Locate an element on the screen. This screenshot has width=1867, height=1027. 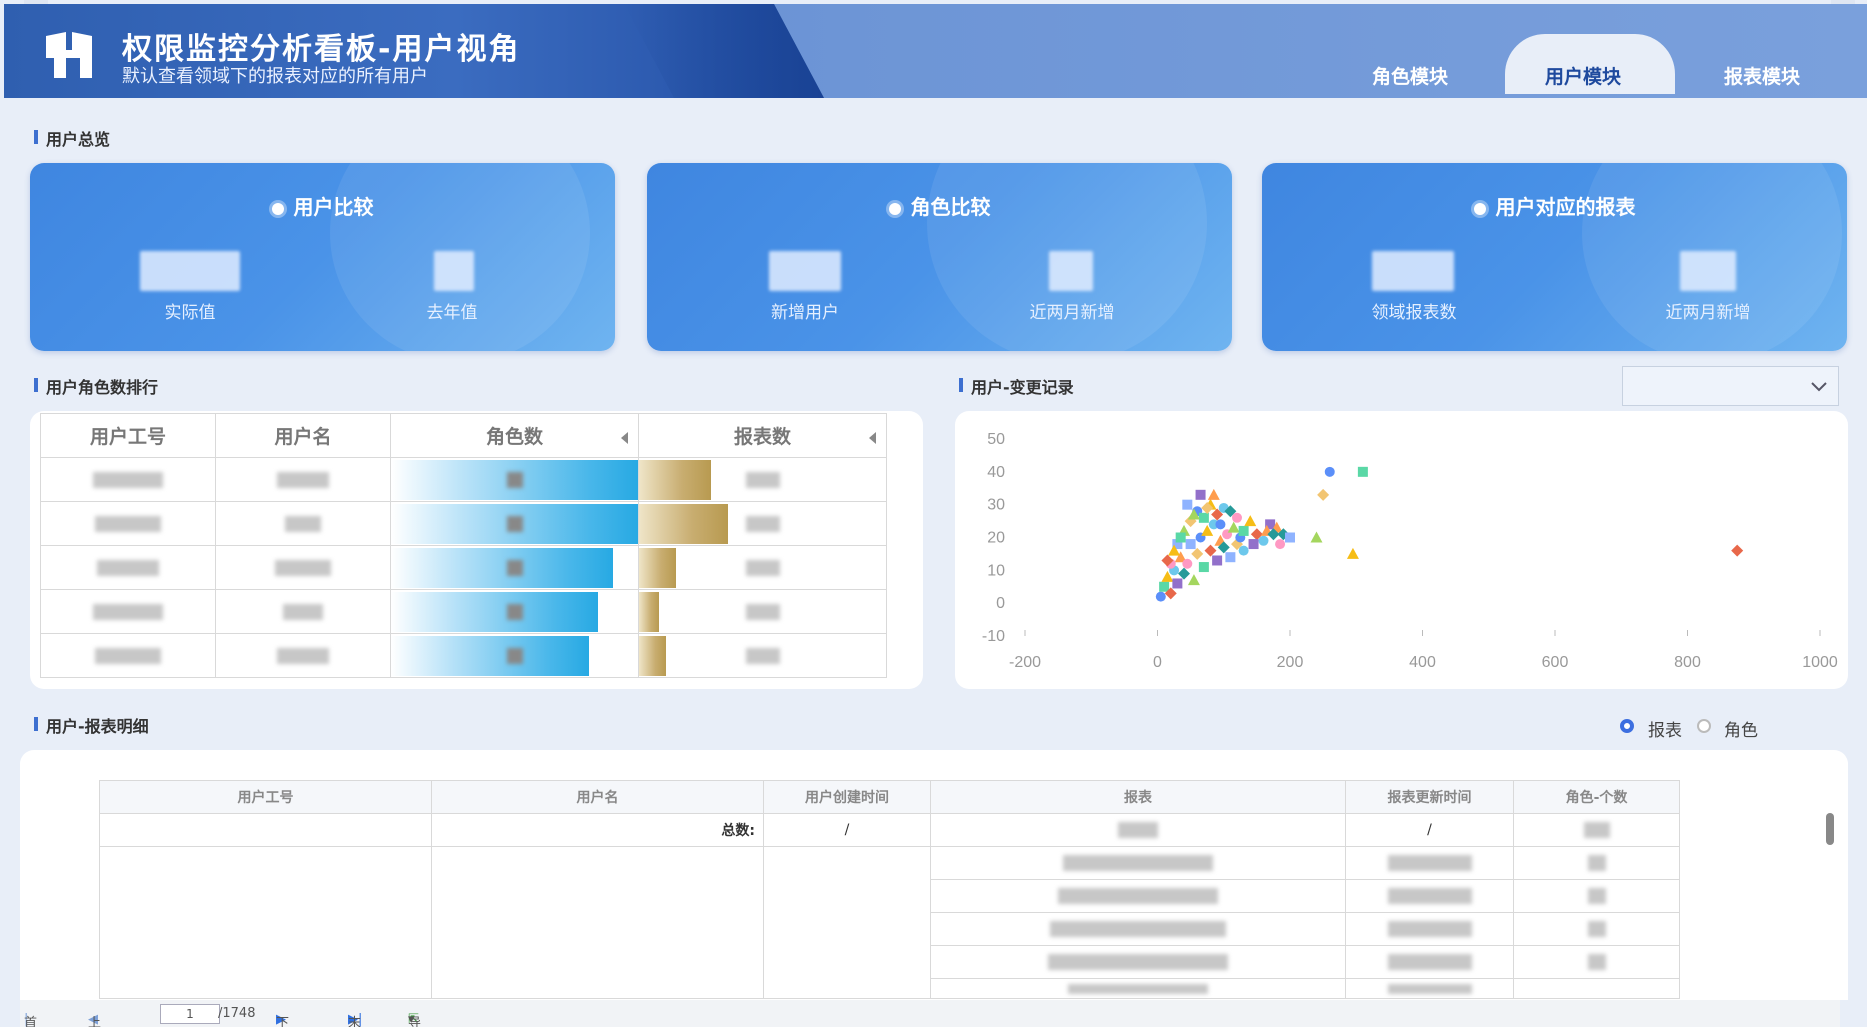
column-header: 报表 is located at coordinates (1138, 797).